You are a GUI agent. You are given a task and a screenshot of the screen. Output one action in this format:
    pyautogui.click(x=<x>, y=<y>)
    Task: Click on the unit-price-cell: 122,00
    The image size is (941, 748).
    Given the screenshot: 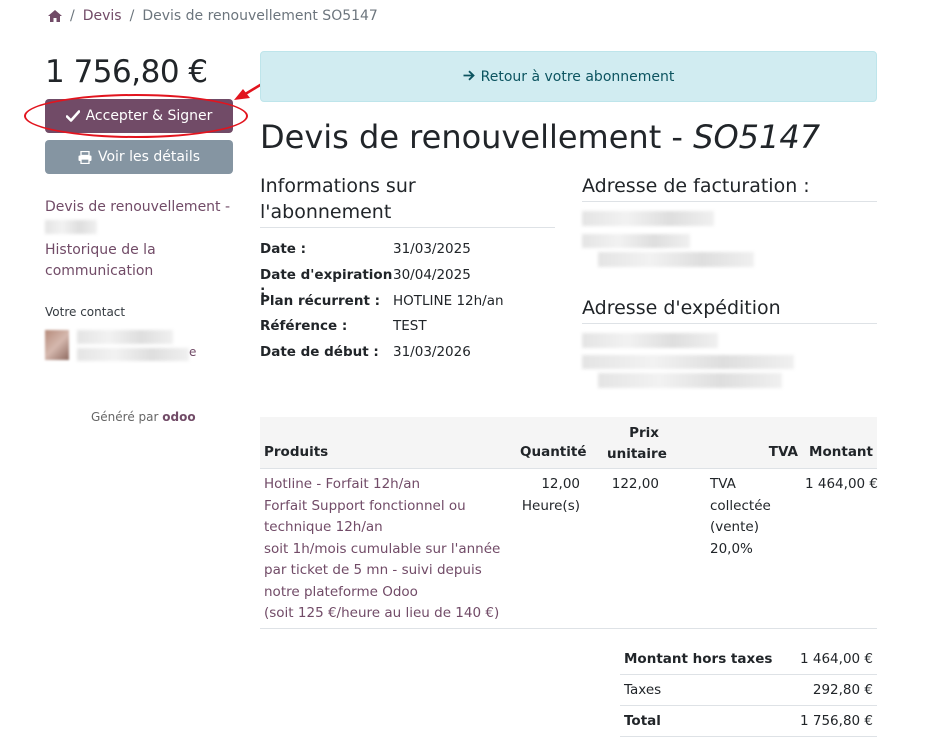 What is the action you would take?
    pyautogui.click(x=635, y=484)
    